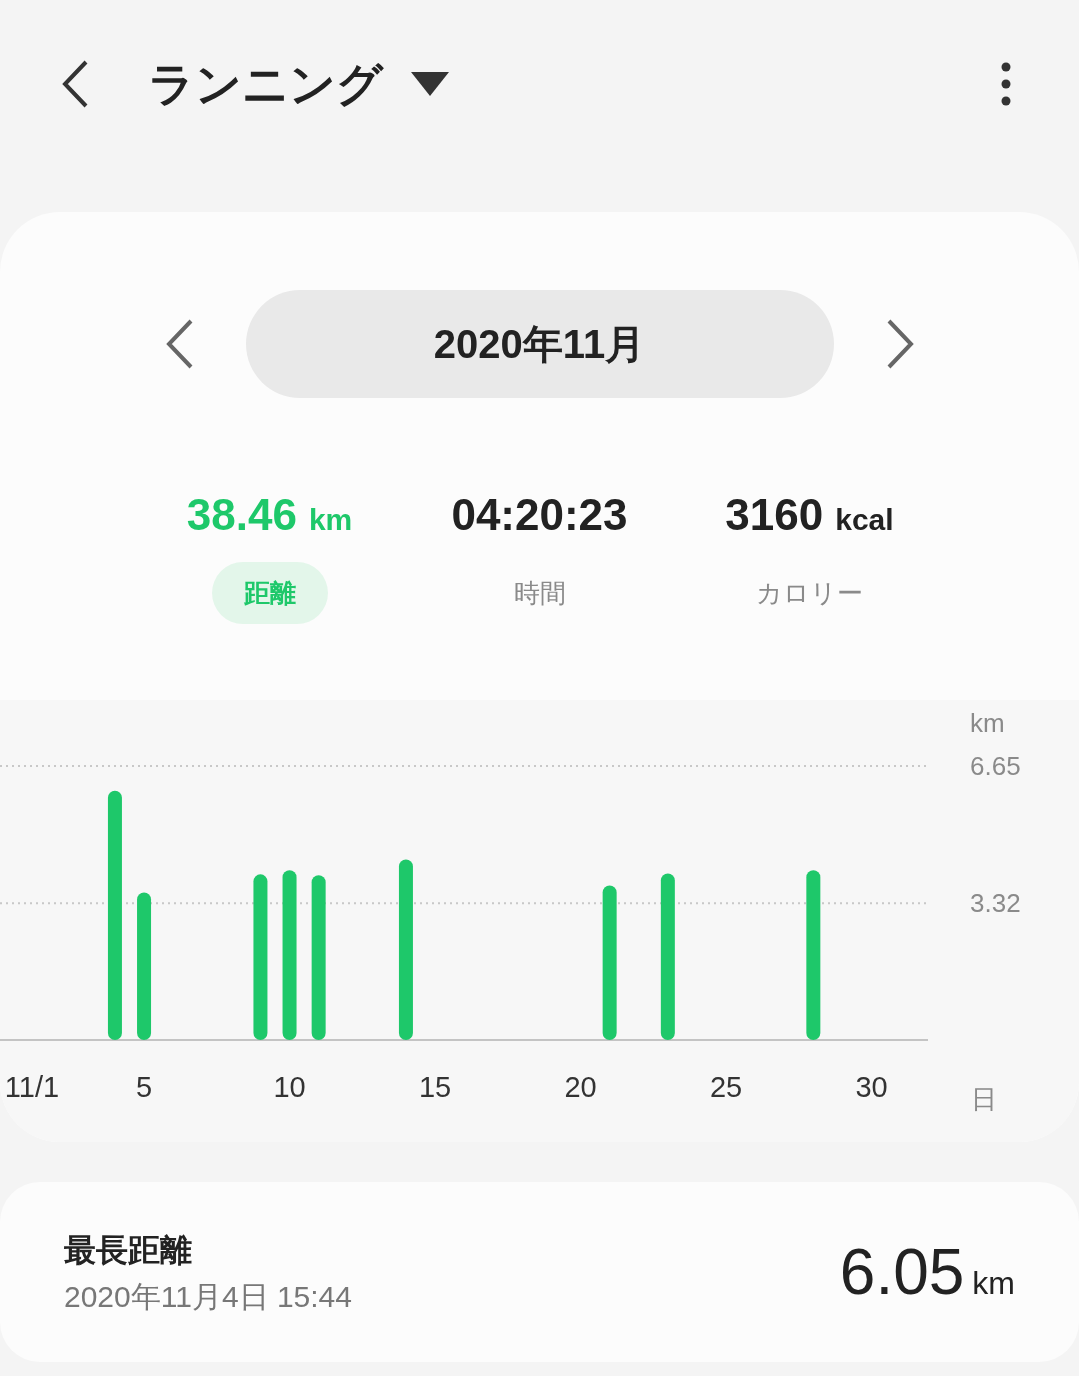 This screenshot has width=1079, height=1376. What do you see at coordinates (289, 1087) in the screenshot?
I see `x-tick-label: 10` at bounding box center [289, 1087].